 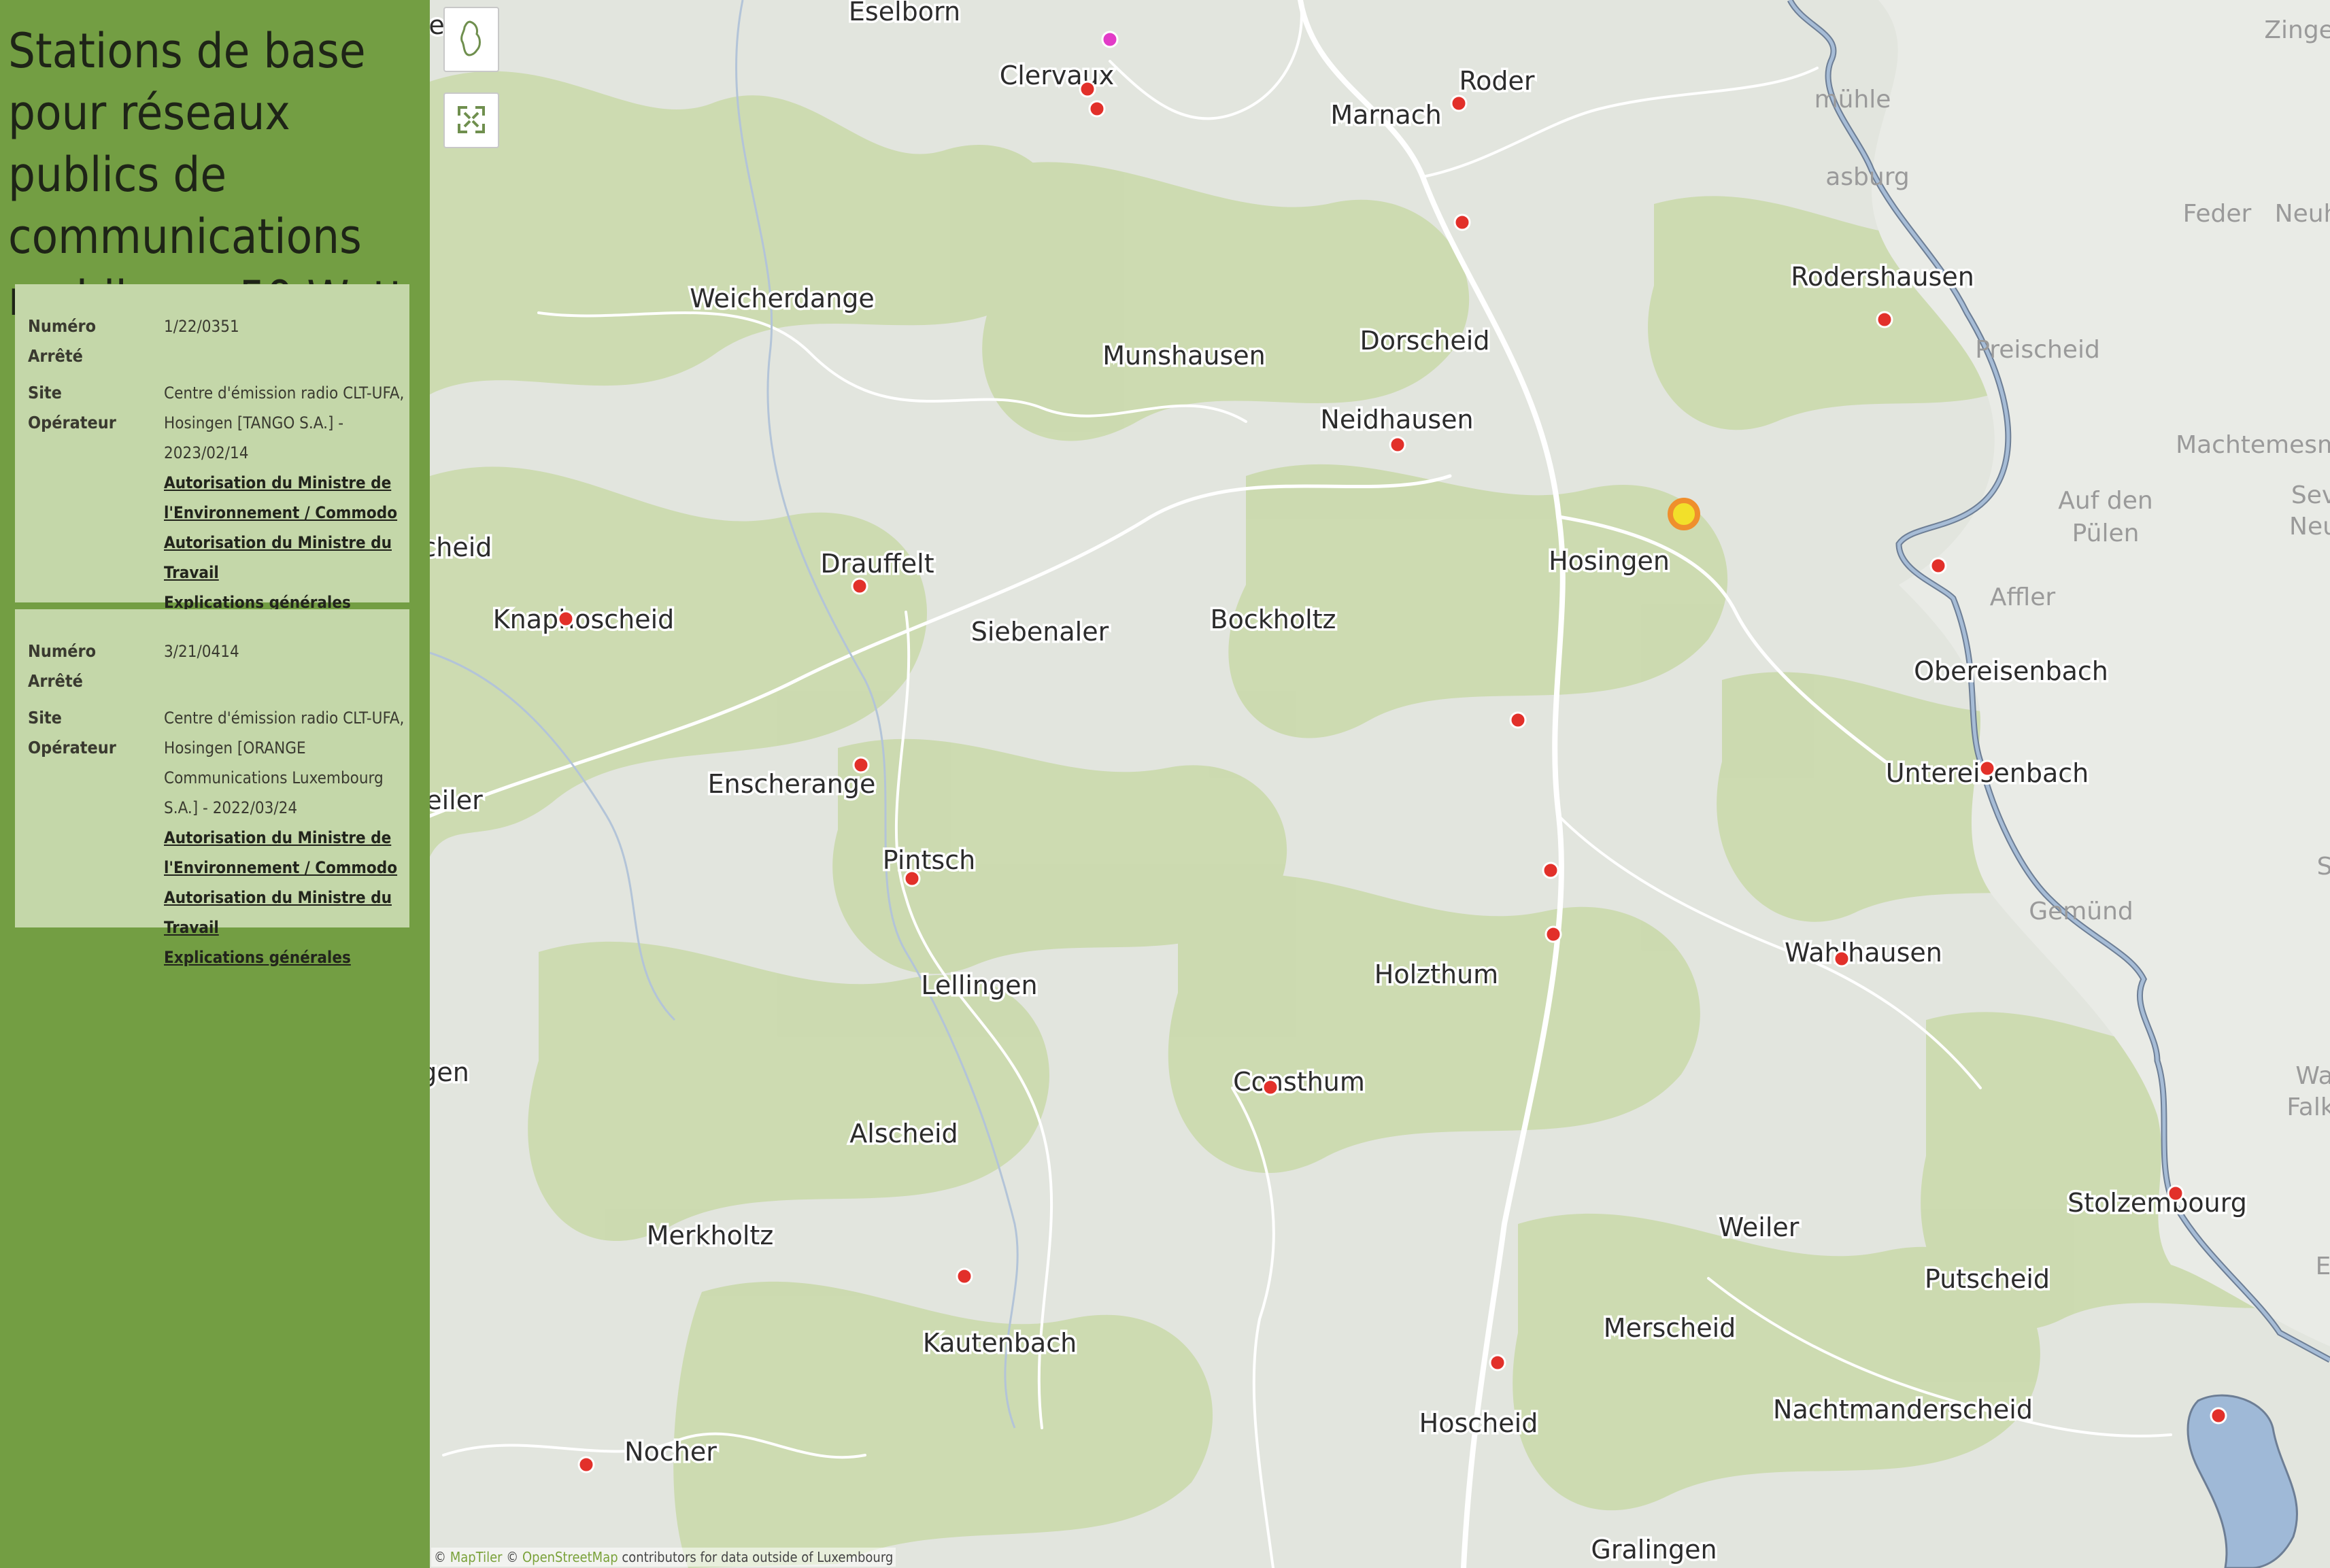 What do you see at coordinates (202, 326) in the screenshot?
I see `numero-value: 1/22/0351` at bounding box center [202, 326].